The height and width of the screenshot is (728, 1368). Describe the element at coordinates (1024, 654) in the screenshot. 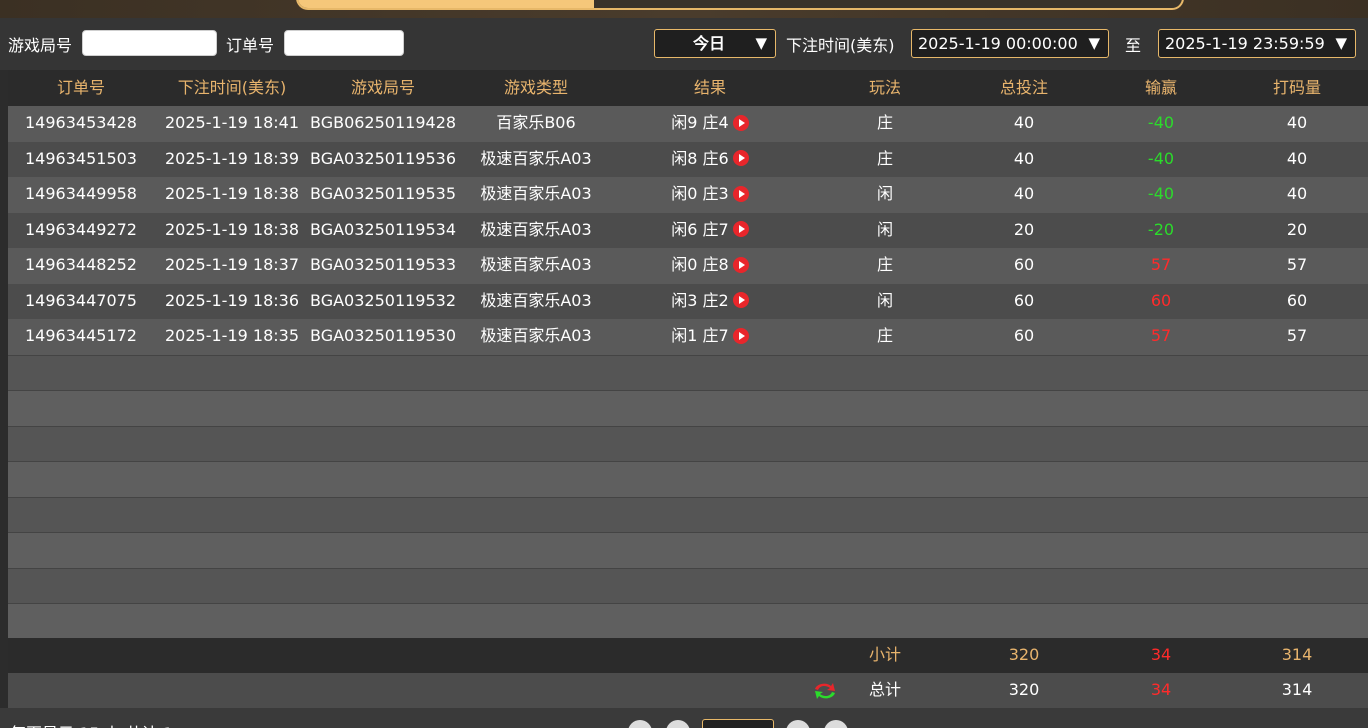

I see `subtotal-bet: 320` at that location.